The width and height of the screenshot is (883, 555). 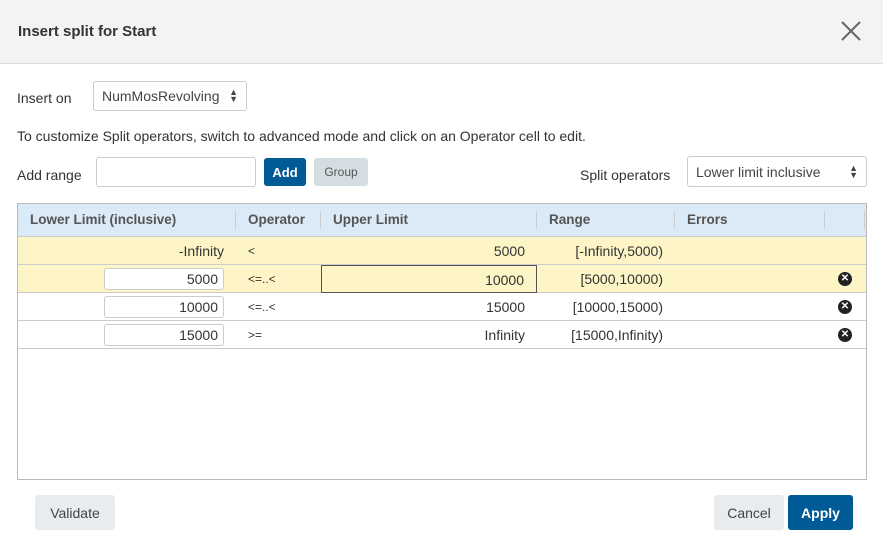 I want to click on col-operator: Operator, so click(x=278, y=220).